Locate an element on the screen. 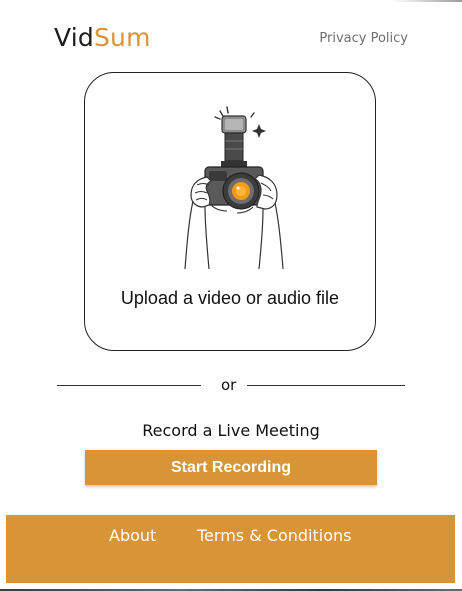 This screenshot has height=591, width=462. start-recording-button: Start Recording is located at coordinates (231, 467).